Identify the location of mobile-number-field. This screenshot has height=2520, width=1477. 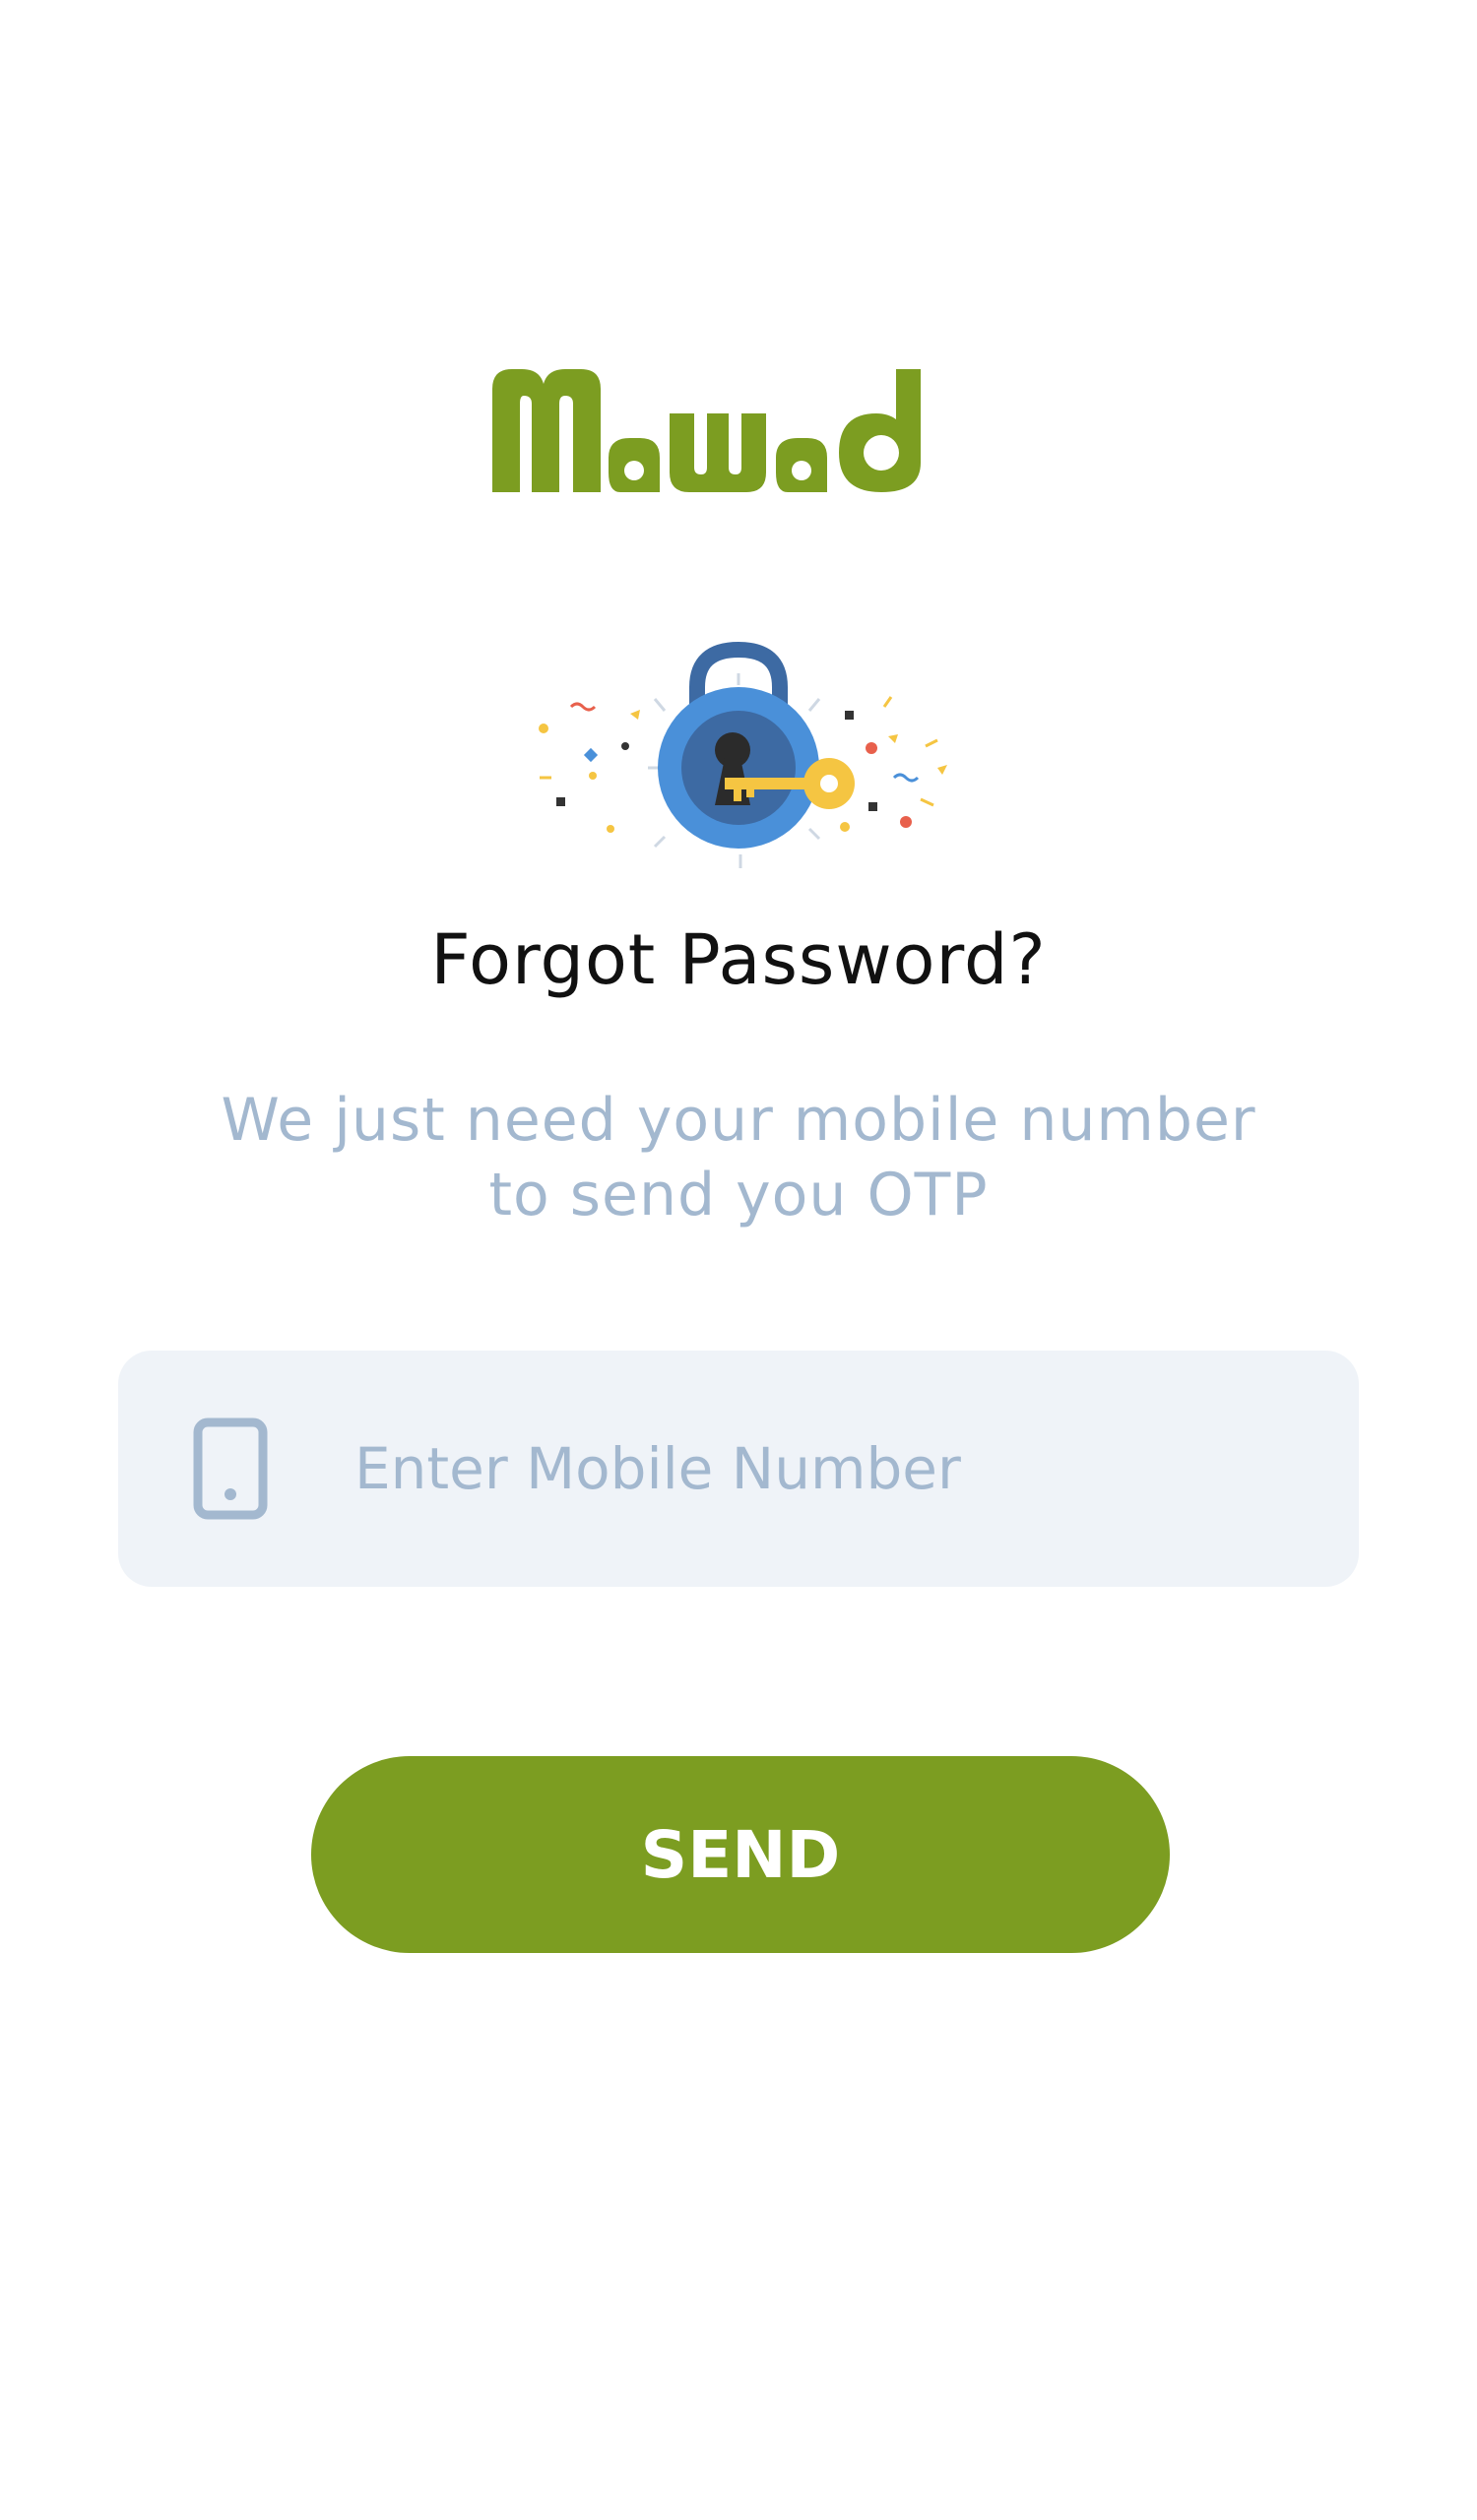
(739, 1469).